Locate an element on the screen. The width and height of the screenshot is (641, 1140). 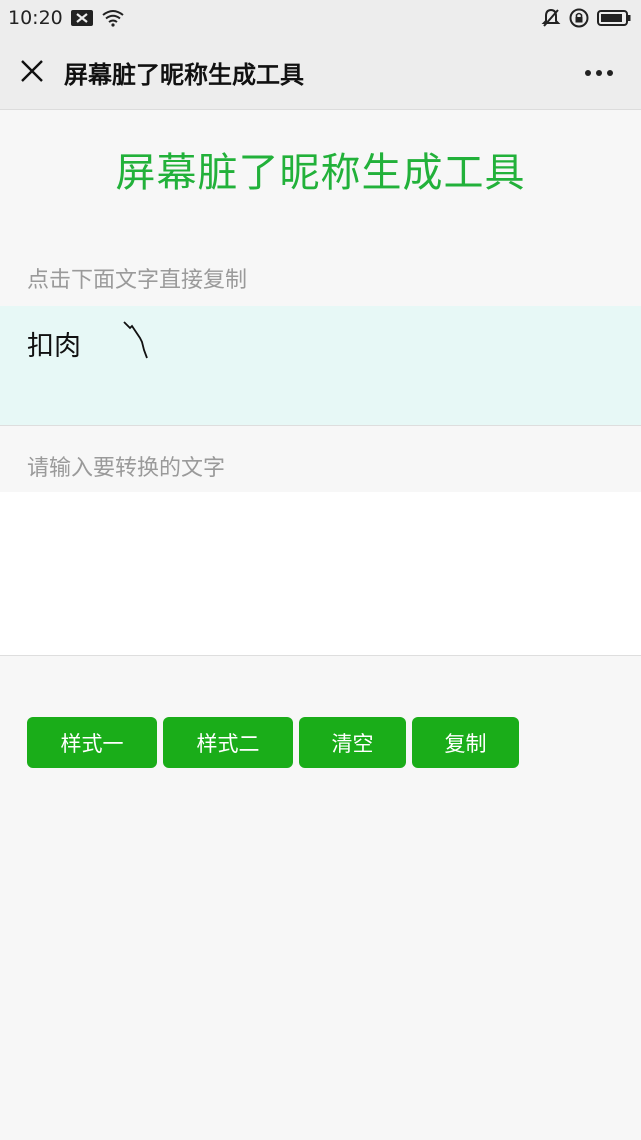
mute-bell-icon is located at coordinates (551, 18).